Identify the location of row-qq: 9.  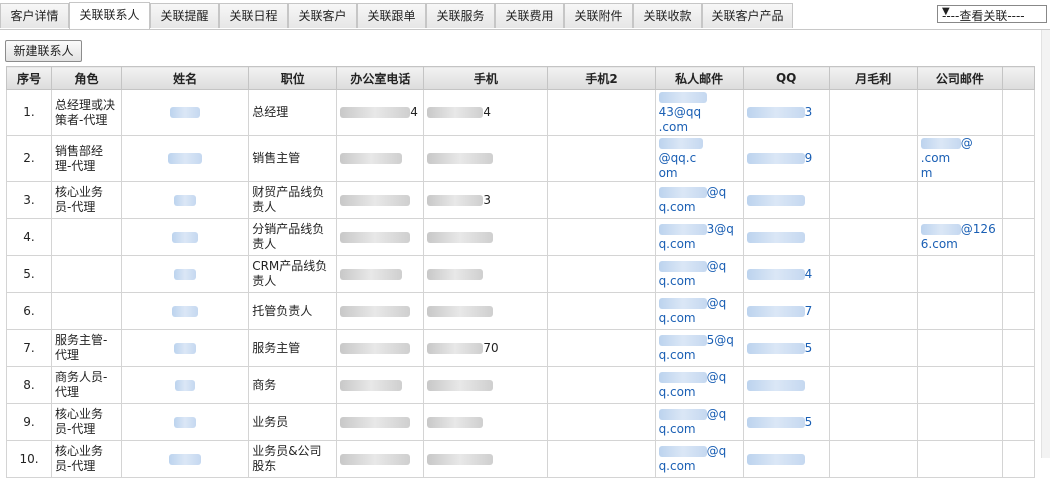
(786, 158).